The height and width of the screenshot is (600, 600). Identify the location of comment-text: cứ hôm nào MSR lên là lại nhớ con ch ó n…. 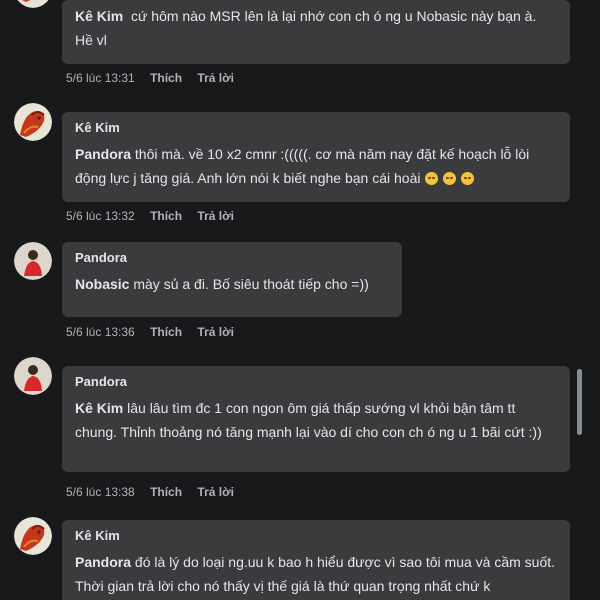
(306, 28).